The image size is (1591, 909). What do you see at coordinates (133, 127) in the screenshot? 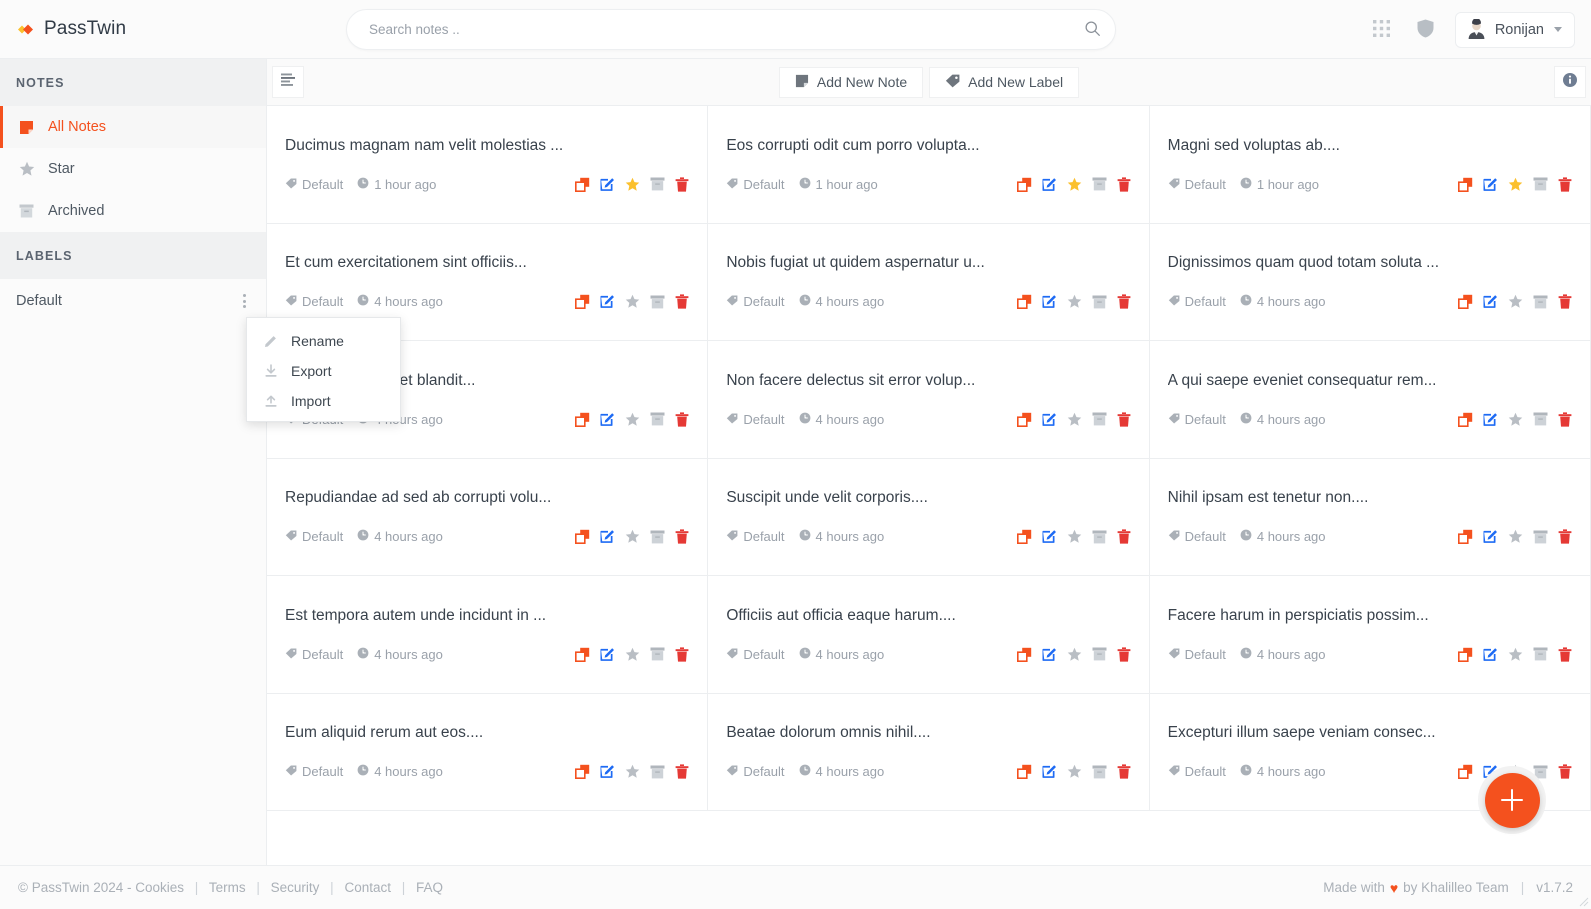
I see `sidebar-item-all-notes: All Notes` at bounding box center [133, 127].